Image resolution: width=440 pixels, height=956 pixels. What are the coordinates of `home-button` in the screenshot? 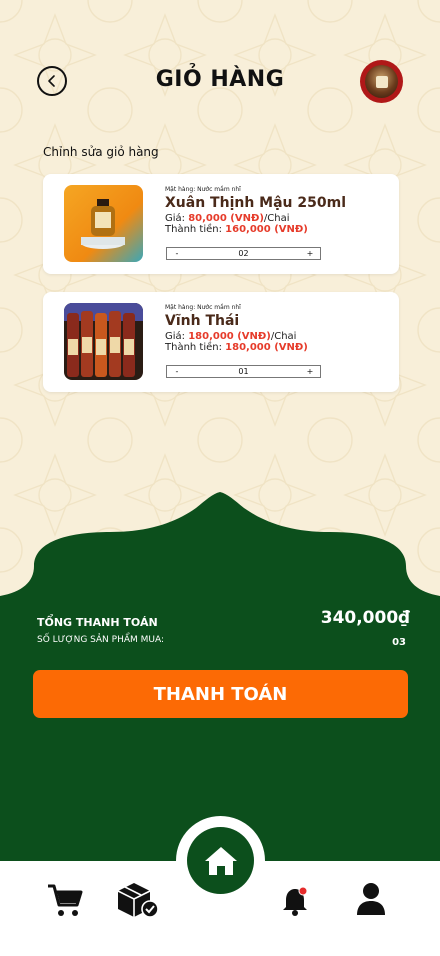 It's located at (220, 860).